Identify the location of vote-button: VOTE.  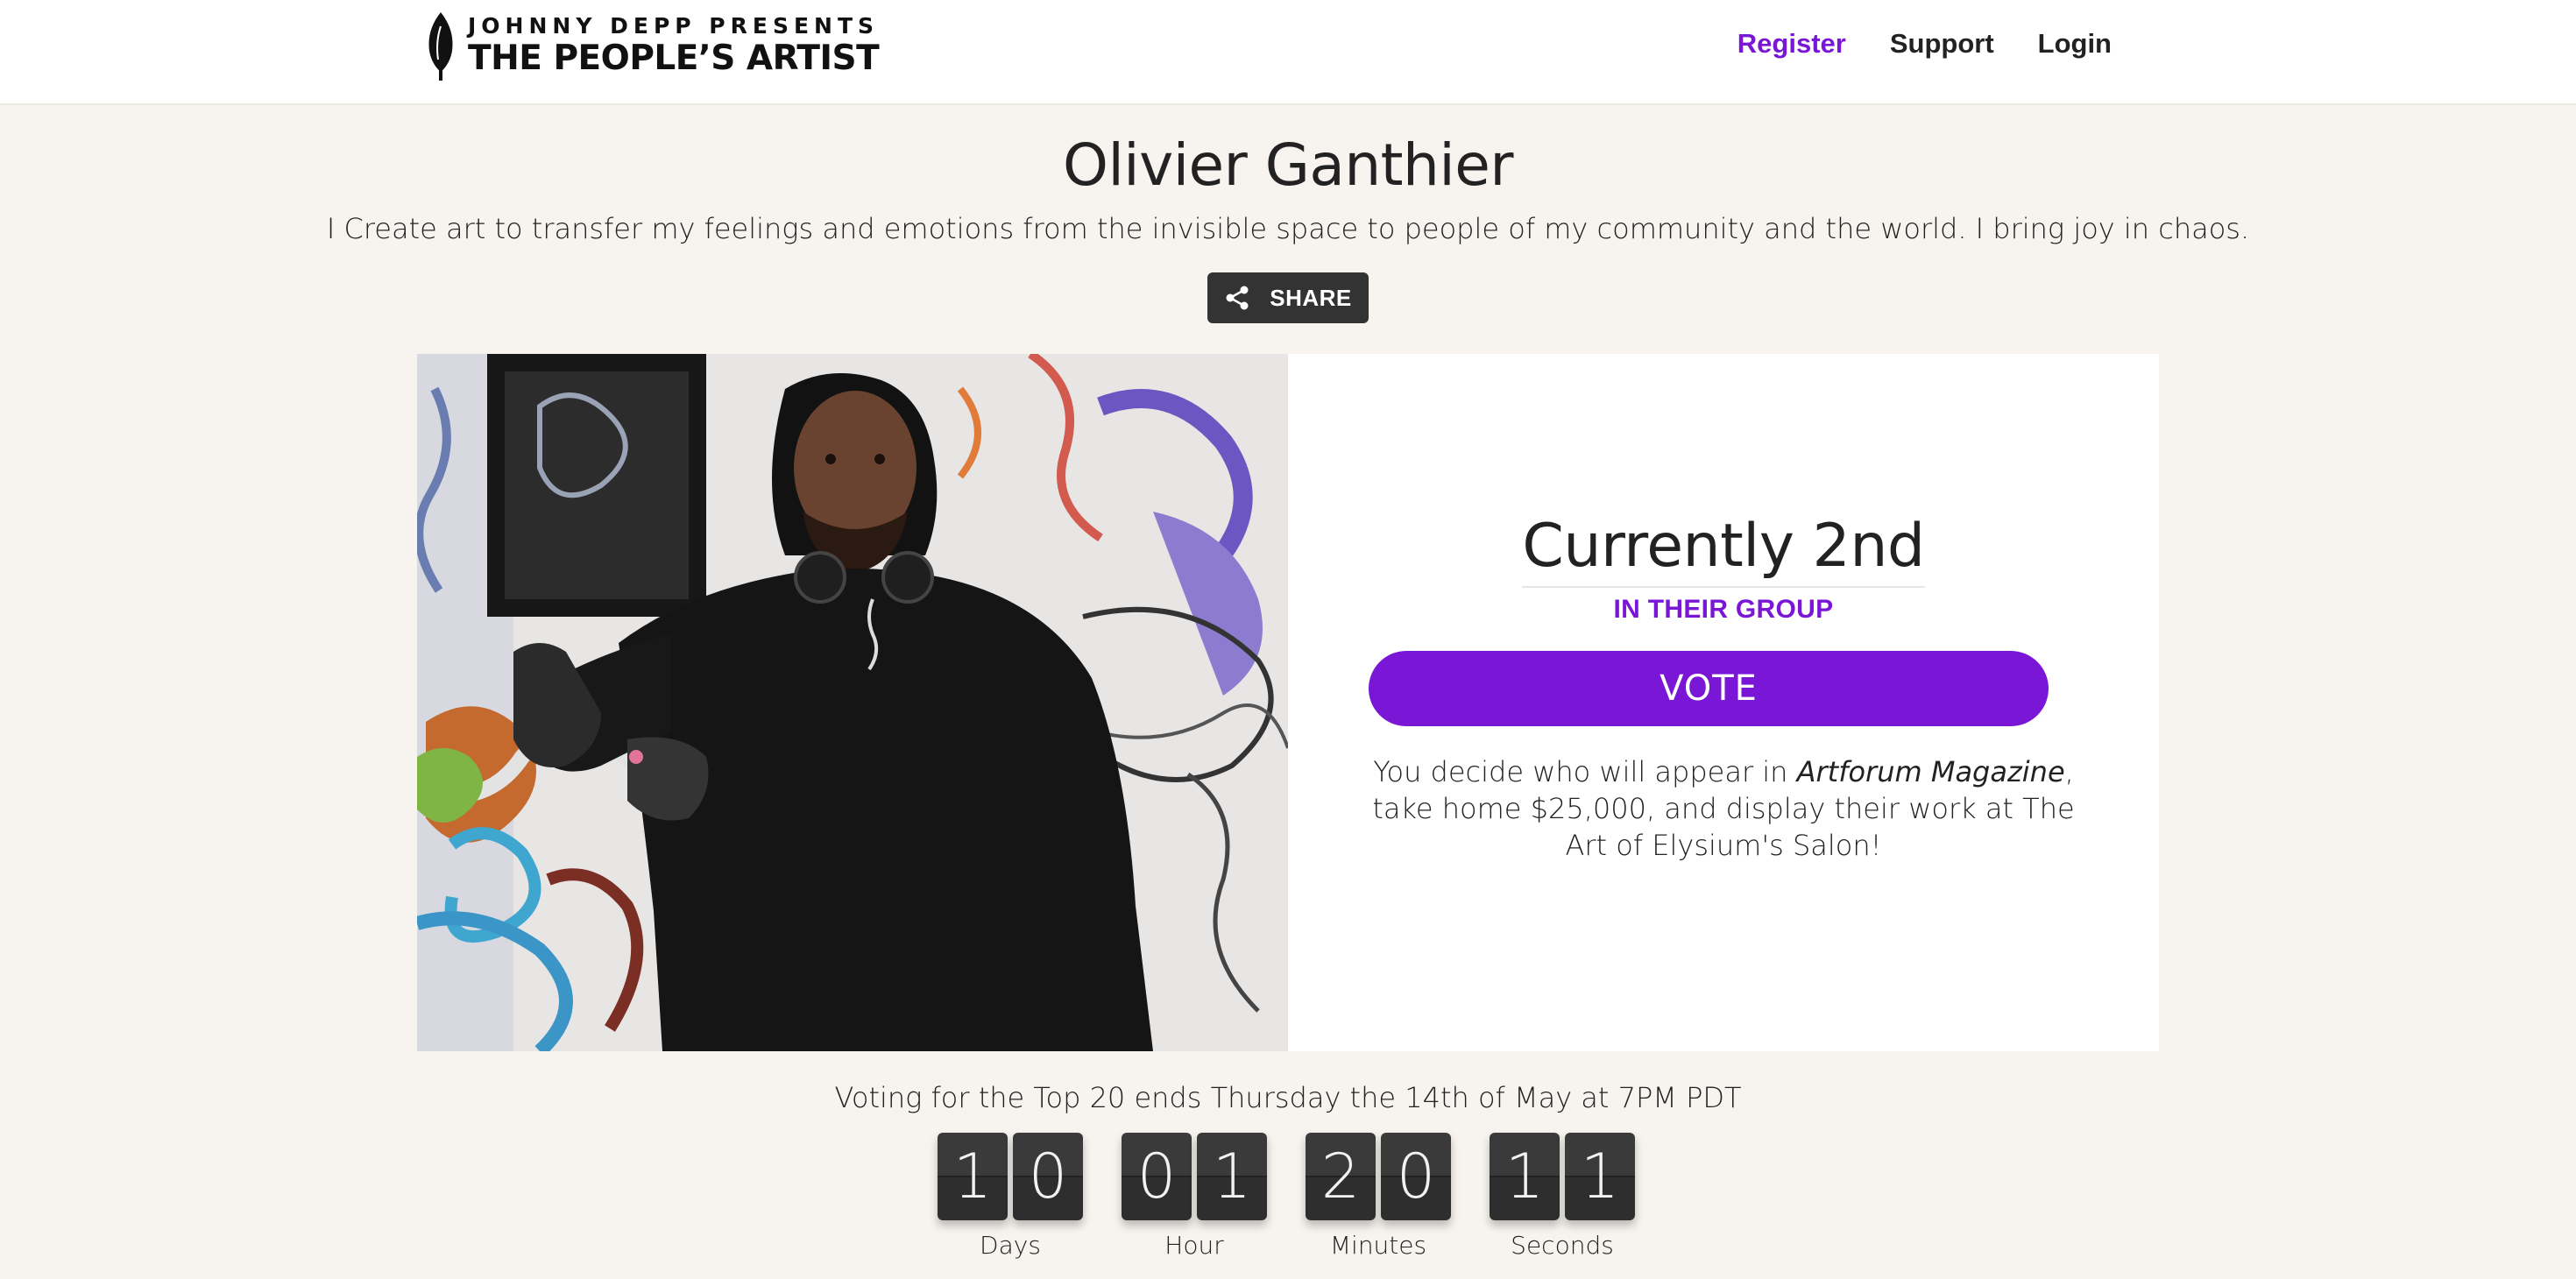
(1709, 688).